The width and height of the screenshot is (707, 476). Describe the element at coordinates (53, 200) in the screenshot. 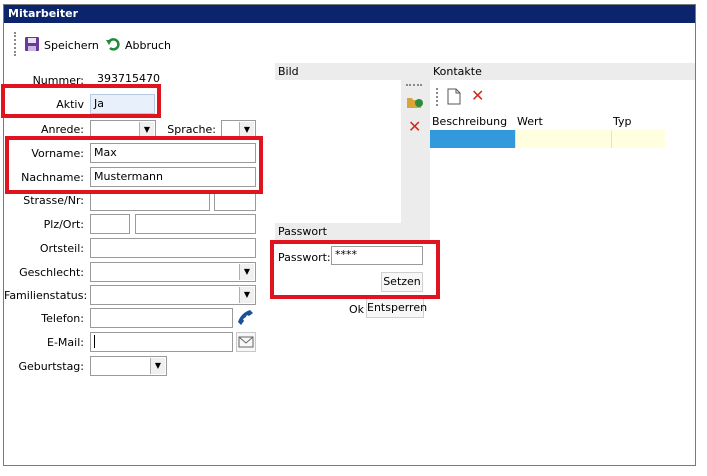

I see `strasse-label: Strasse/Nr:` at that location.